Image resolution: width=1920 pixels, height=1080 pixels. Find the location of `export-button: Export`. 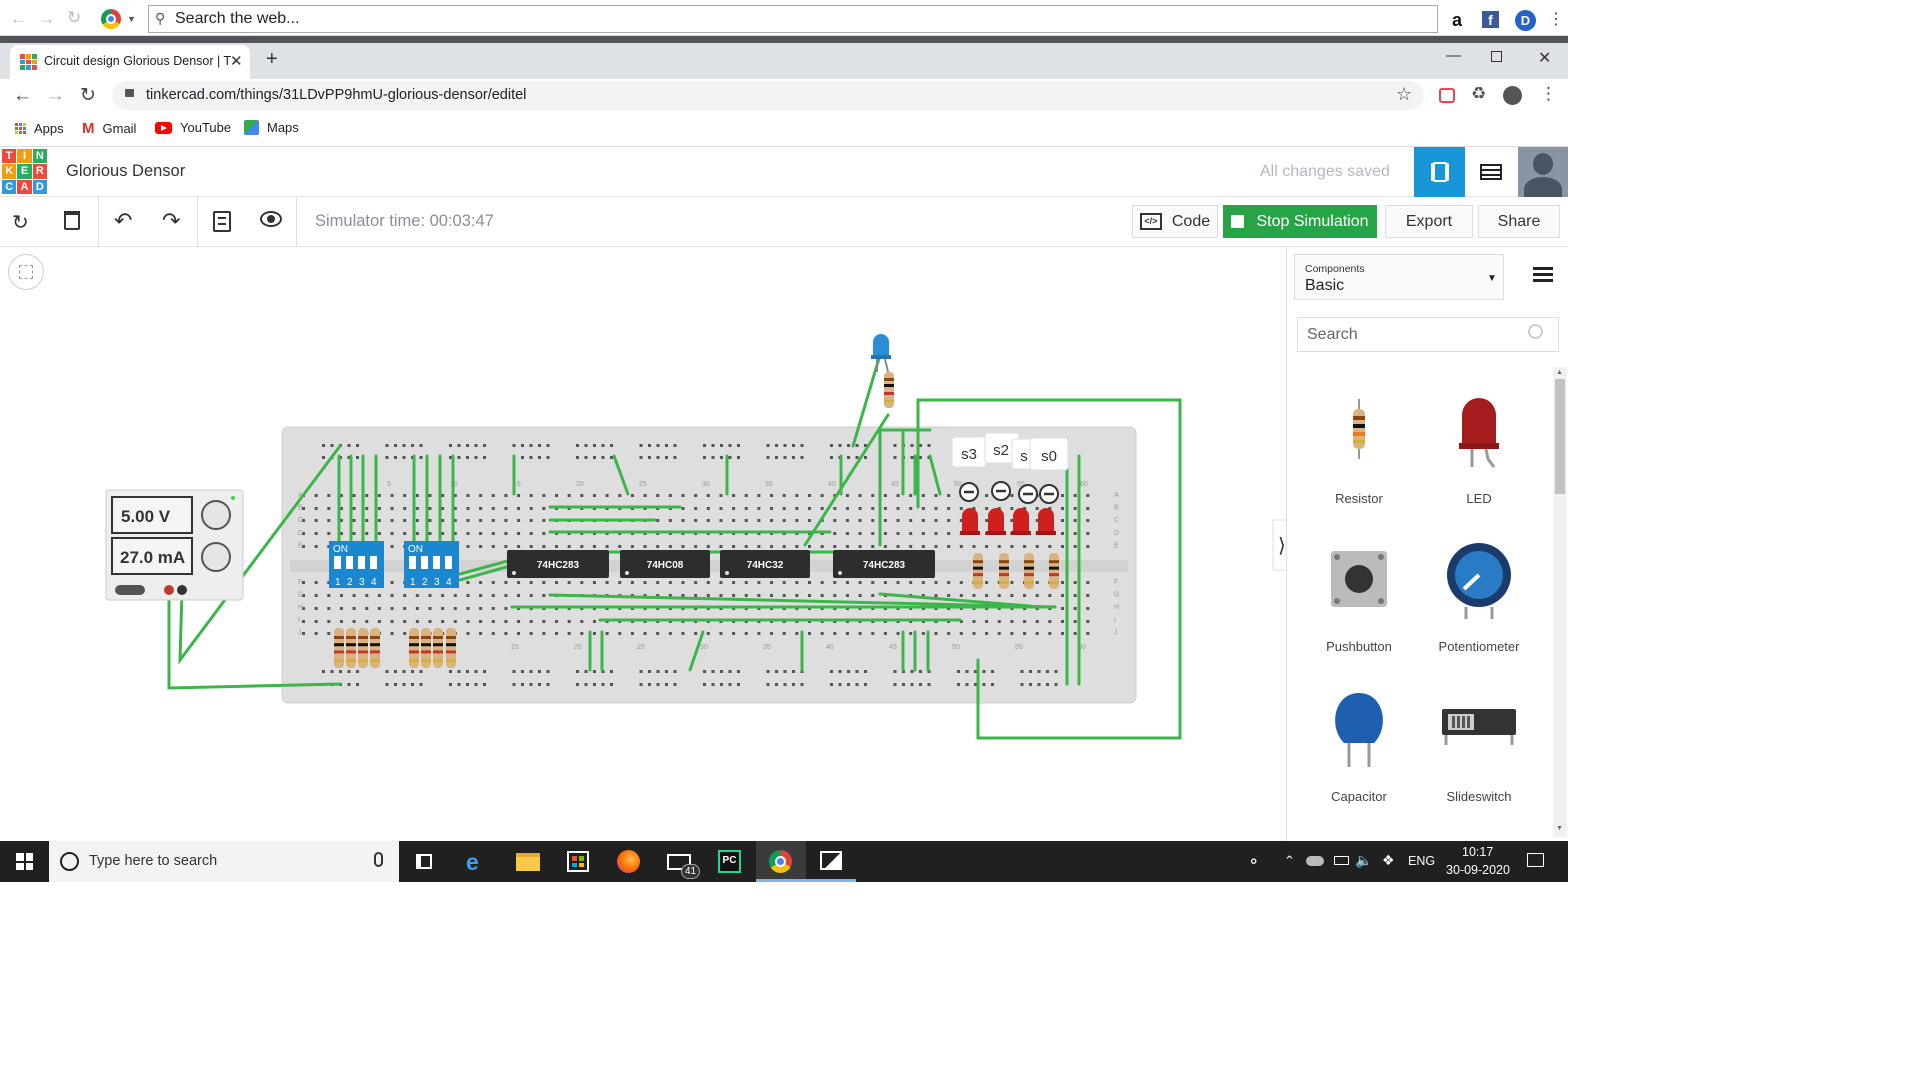

export-button: Export is located at coordinates (1429, 221).